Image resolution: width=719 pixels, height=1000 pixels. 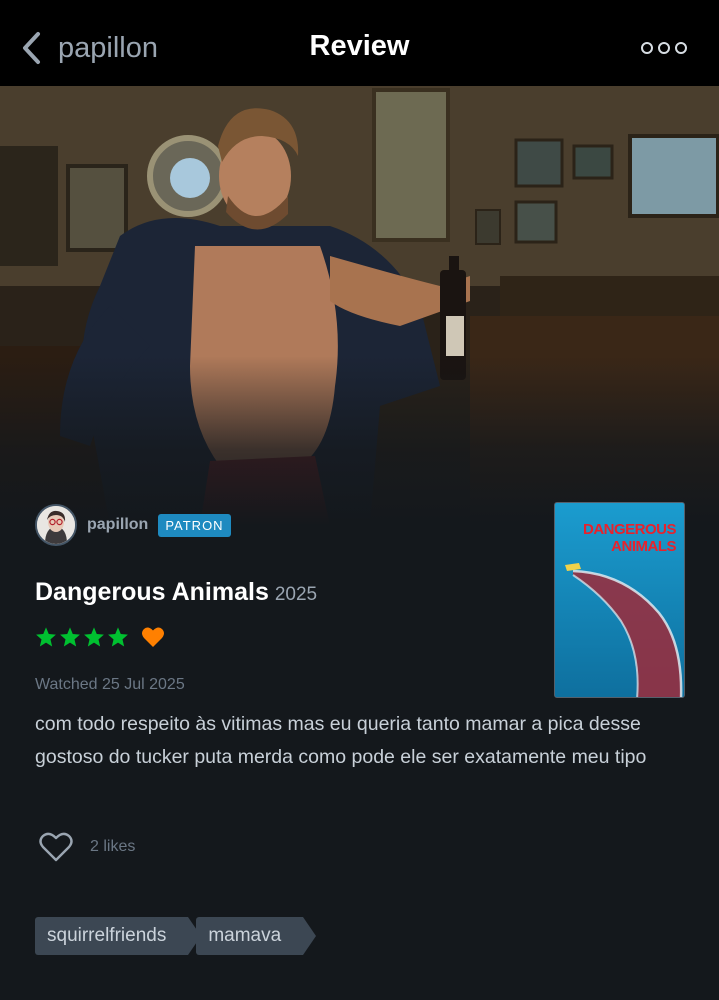 I want to click on back-button: papillon, so click(x=89, y=48).